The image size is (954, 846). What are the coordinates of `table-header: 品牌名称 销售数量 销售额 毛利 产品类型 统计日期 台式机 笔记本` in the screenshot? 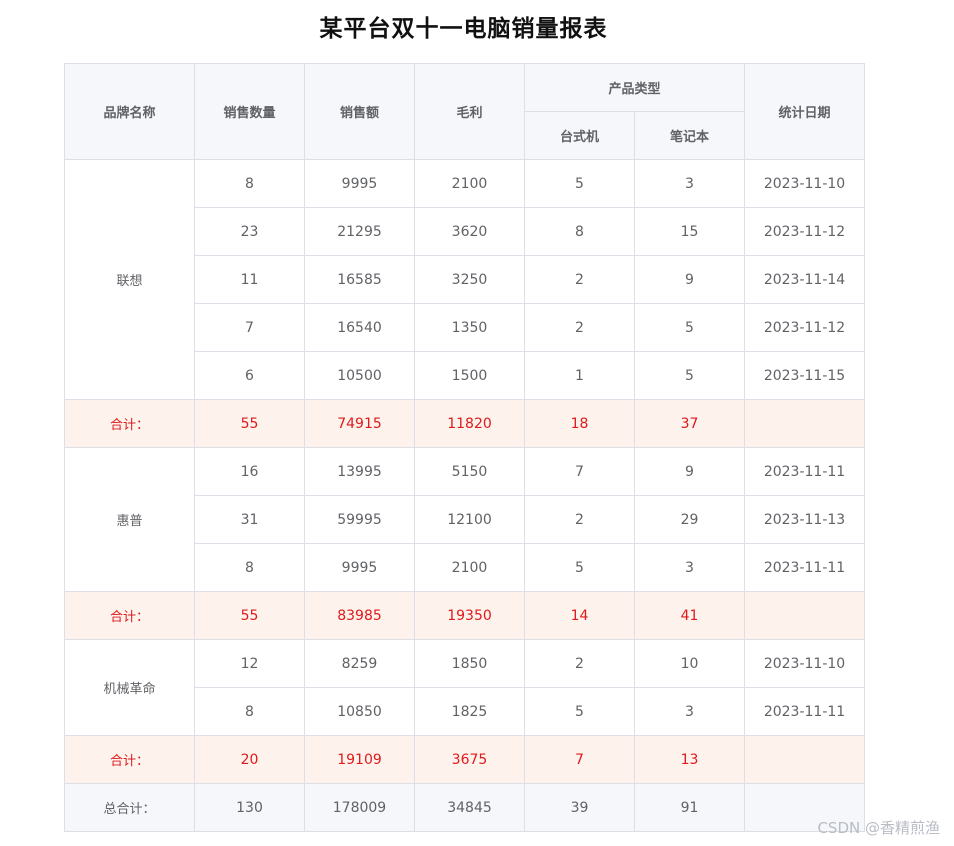 It's located at (465, 111).